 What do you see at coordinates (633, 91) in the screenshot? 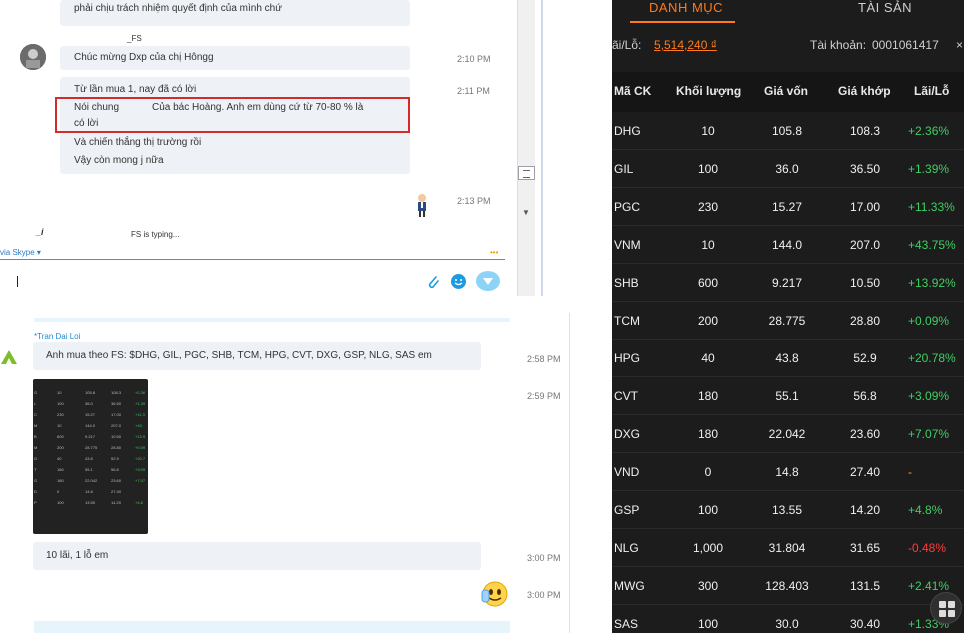
I see `col-header-code: Mã CK` at bounding box center [633, 91].